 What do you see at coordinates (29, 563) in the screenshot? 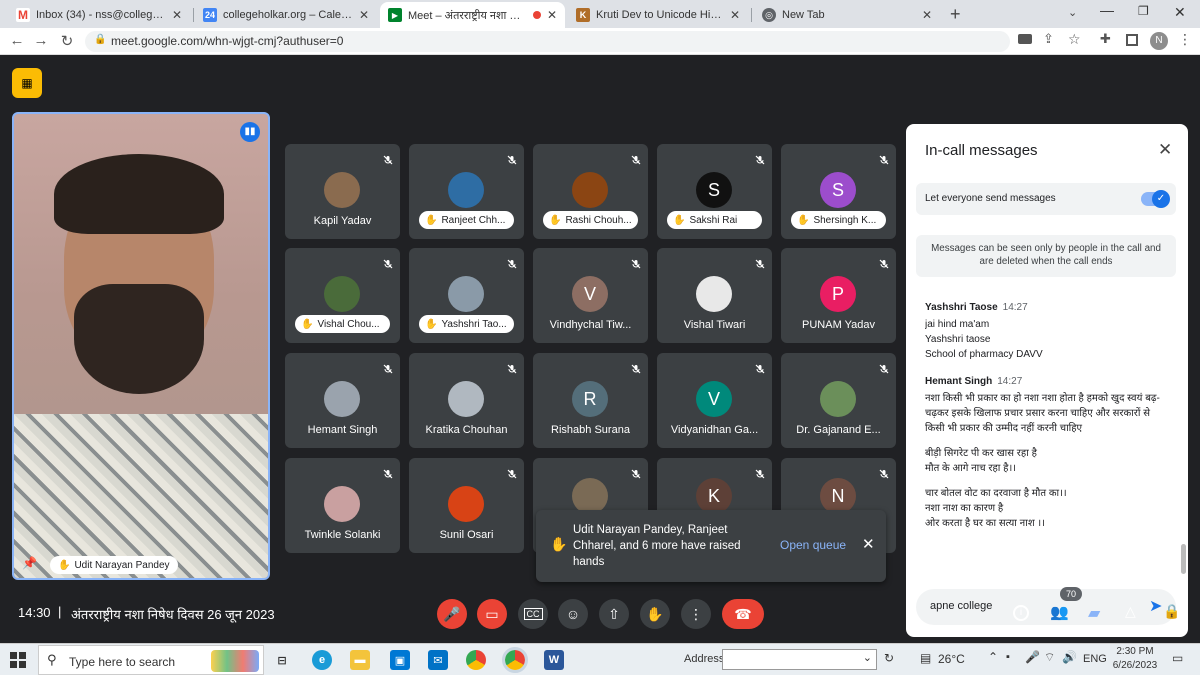
I see `pin-icon: 📌` at bounding box center [29, 563].